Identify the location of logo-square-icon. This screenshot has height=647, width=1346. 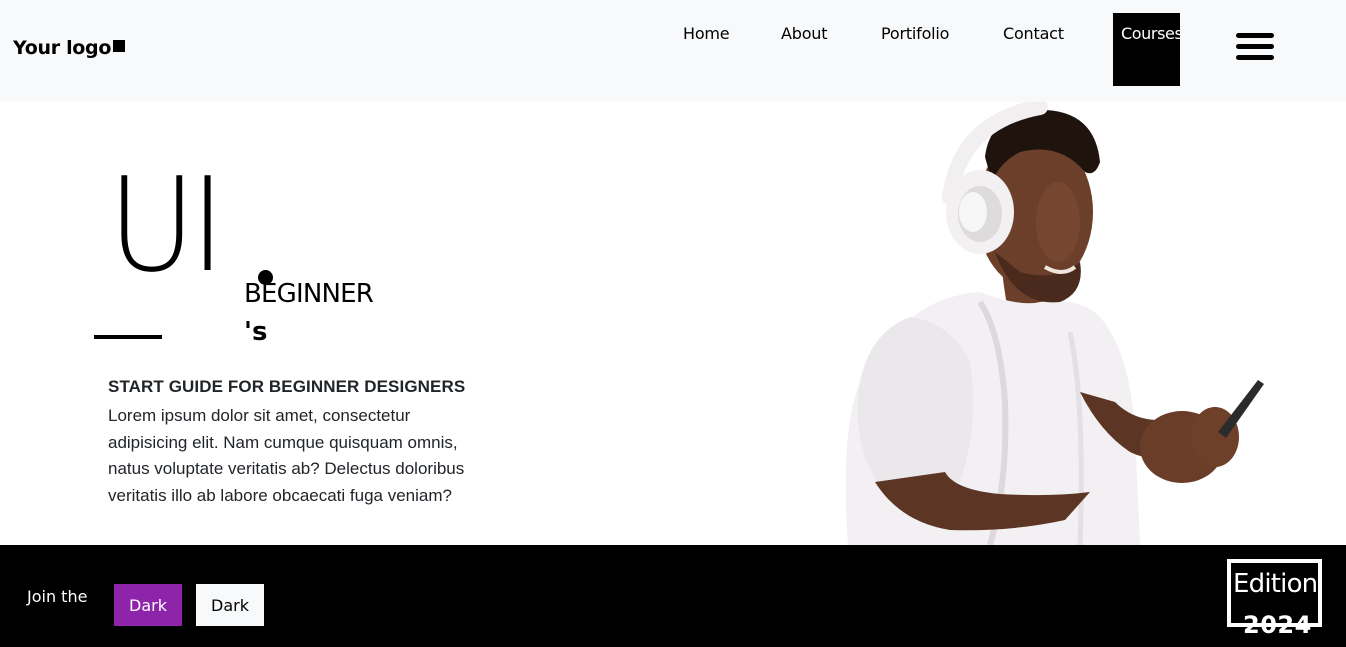
(119, 46).